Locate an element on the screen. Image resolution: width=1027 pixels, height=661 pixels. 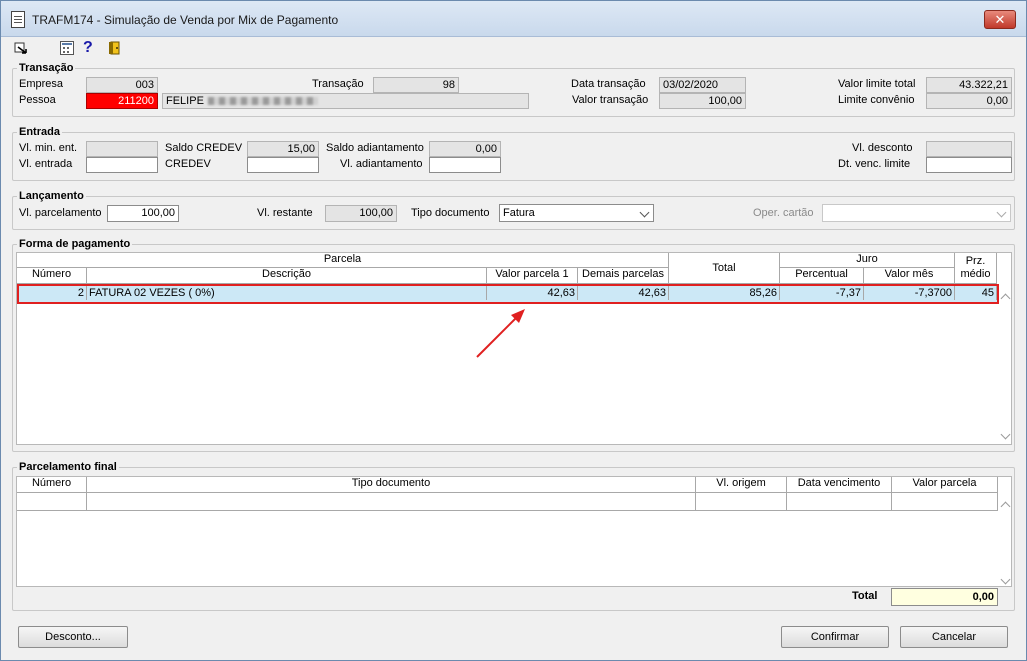
pessoa-code-field: 211200 is located at coordinates (122, 101).